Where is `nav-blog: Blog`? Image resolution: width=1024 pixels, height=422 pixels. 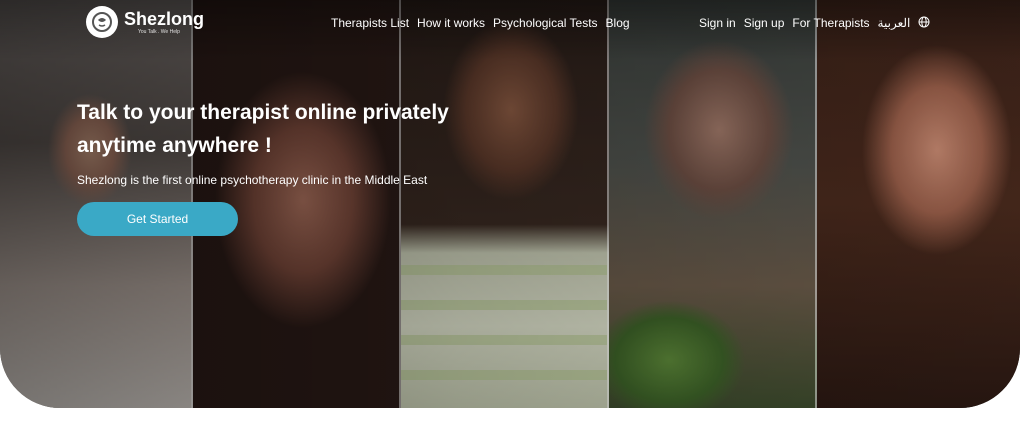
nav-blog: Blog is located at coordinates (618, 23).